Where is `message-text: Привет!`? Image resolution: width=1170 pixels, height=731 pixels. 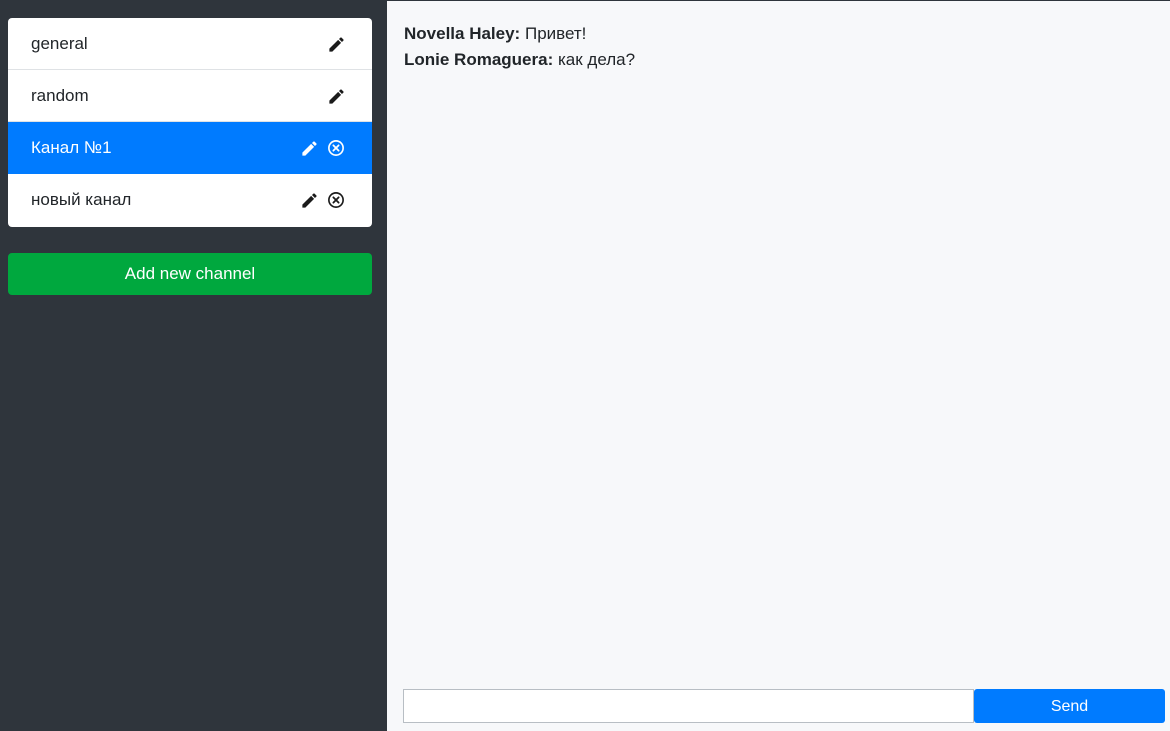 message-text: Привет! is located at coordinates (555, 33).